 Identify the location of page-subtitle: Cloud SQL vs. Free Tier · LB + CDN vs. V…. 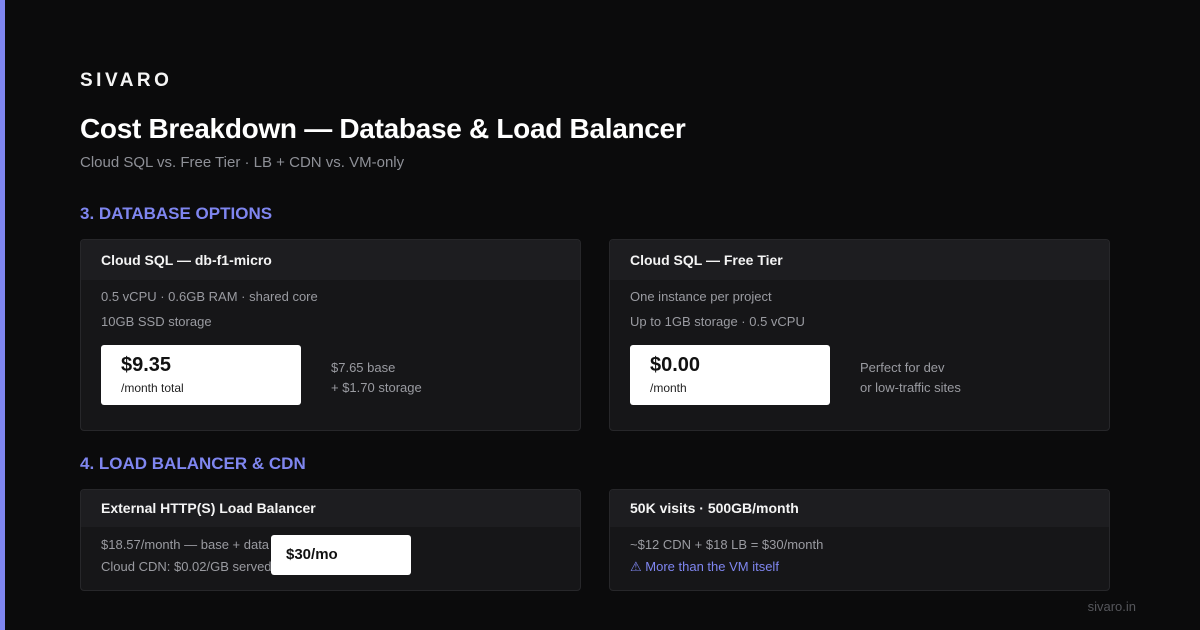
(242, 162).